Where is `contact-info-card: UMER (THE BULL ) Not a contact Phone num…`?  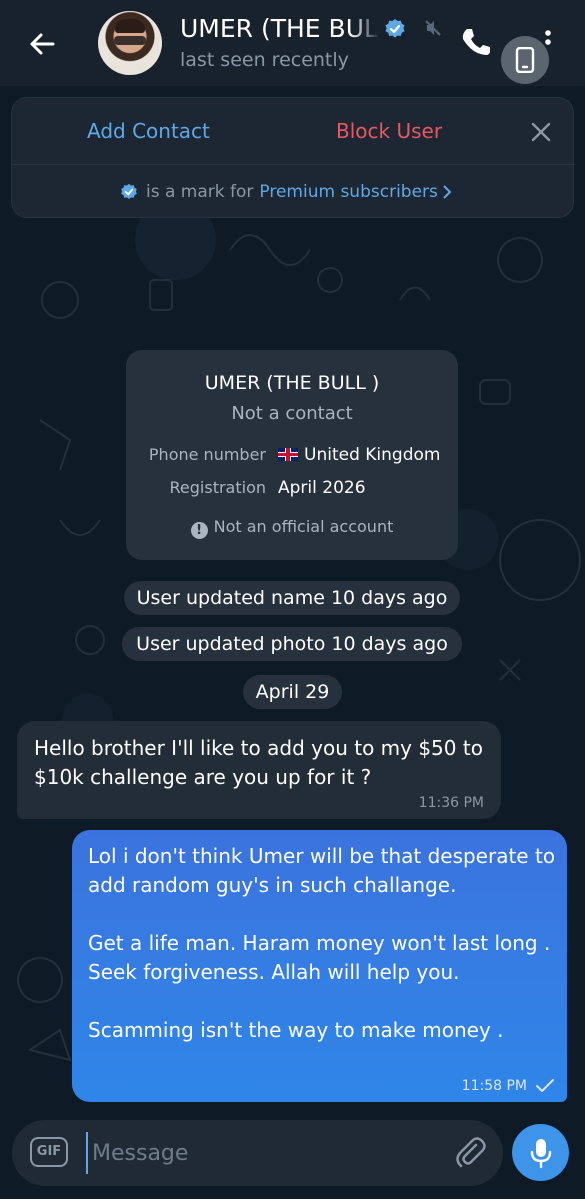 contact-info-card: UMER (THE BULL ) Not a contact Phone num… is located at coordinates (292, 455).